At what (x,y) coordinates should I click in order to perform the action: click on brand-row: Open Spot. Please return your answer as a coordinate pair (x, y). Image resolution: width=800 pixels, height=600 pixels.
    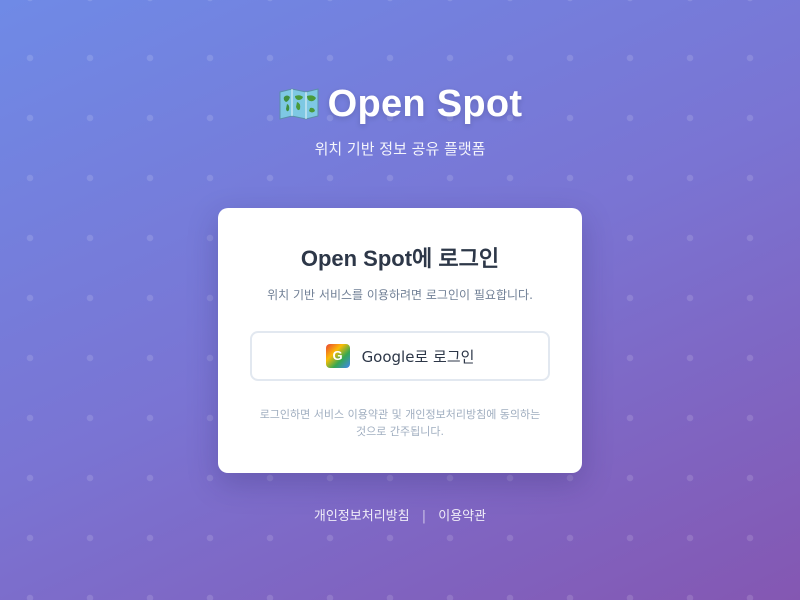
    Looking at the image, I should click on (400, 104).